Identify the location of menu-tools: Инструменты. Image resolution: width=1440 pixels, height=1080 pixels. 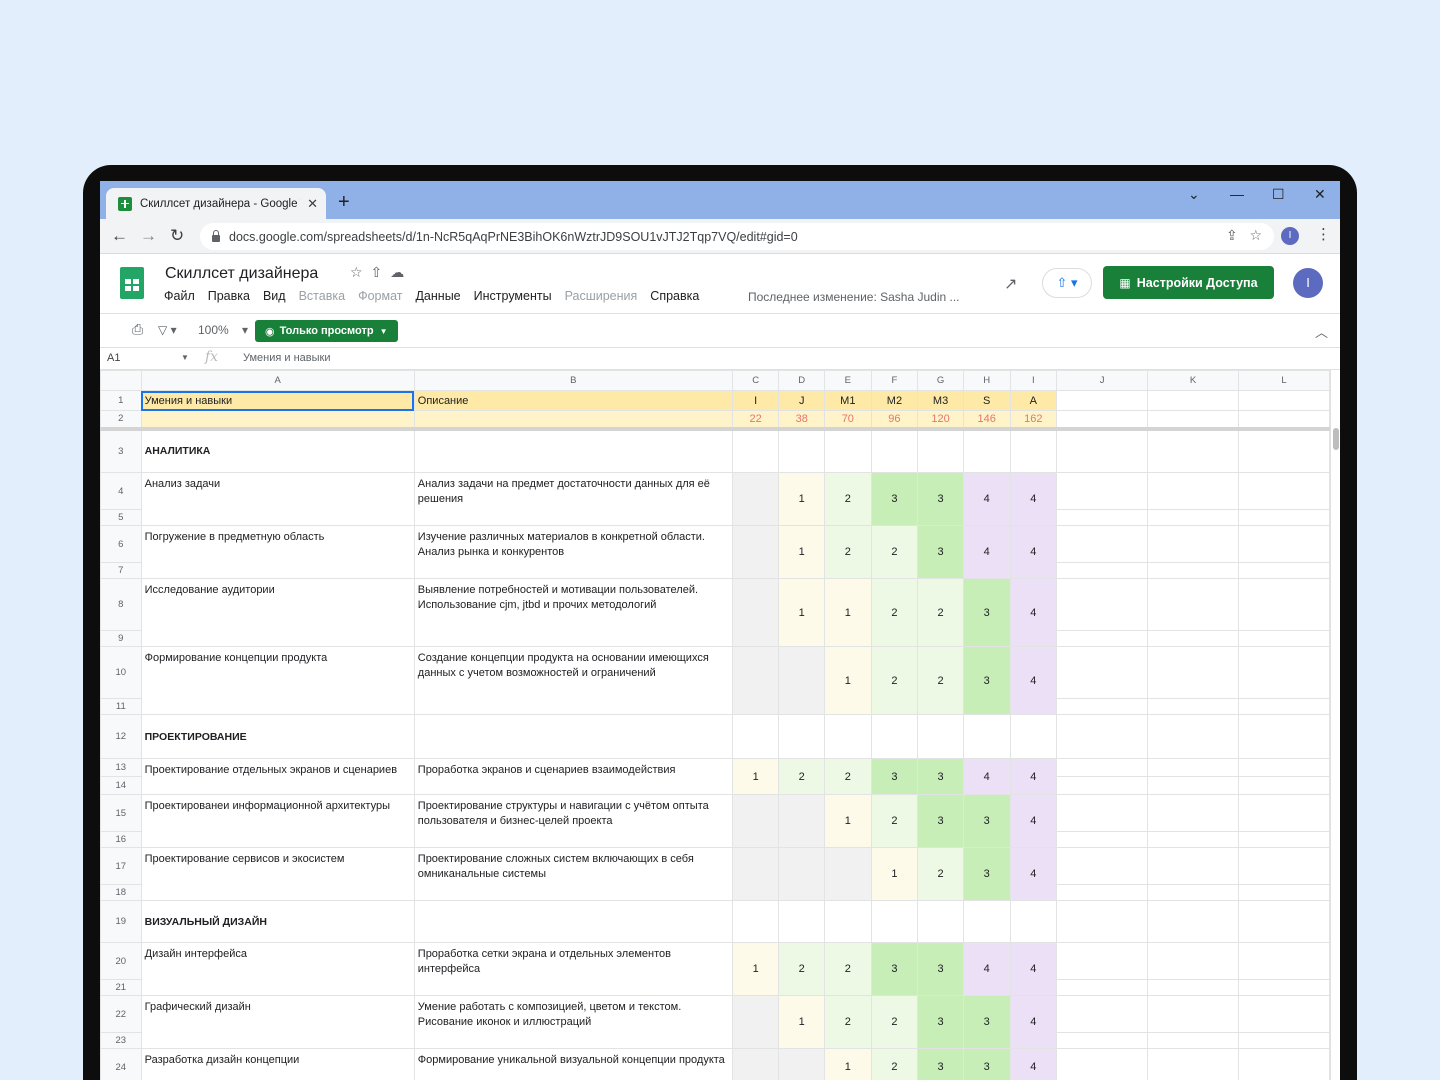
(513, 296).